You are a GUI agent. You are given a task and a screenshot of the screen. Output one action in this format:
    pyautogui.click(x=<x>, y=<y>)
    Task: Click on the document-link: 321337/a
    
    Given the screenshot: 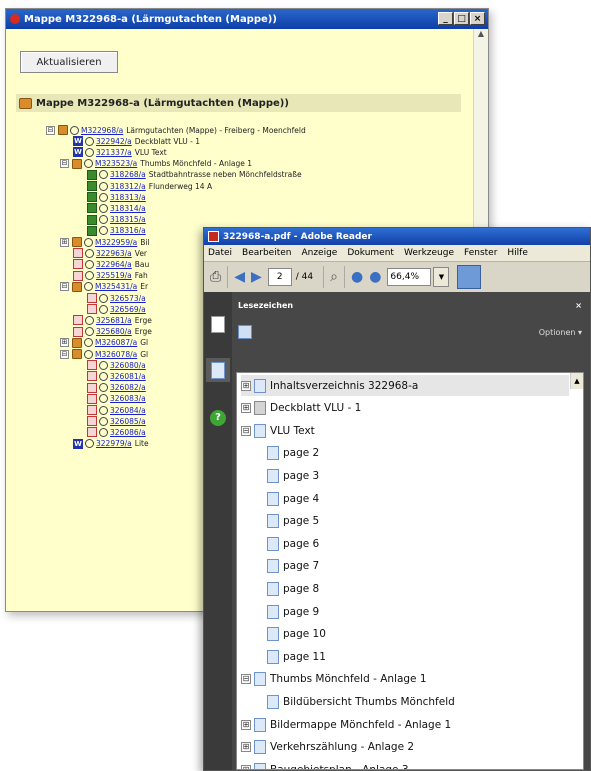 What is the action you would take?
    pyautogui.click(x=114, y=152)
    